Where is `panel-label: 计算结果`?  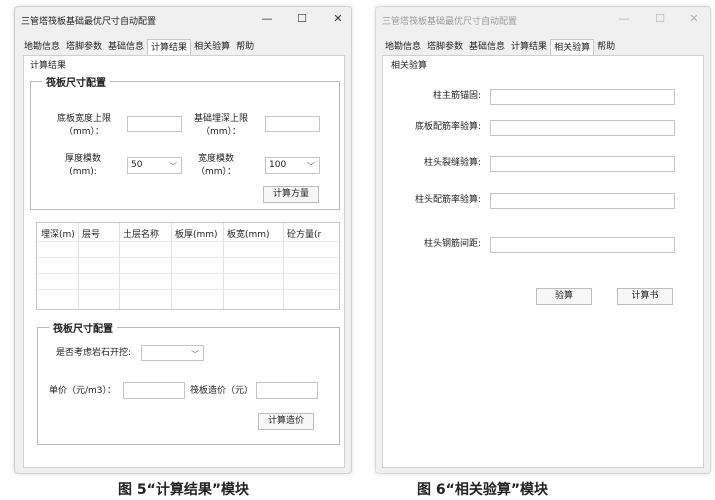 panel-label: 计算结果 is located at coordinates (48, 66).